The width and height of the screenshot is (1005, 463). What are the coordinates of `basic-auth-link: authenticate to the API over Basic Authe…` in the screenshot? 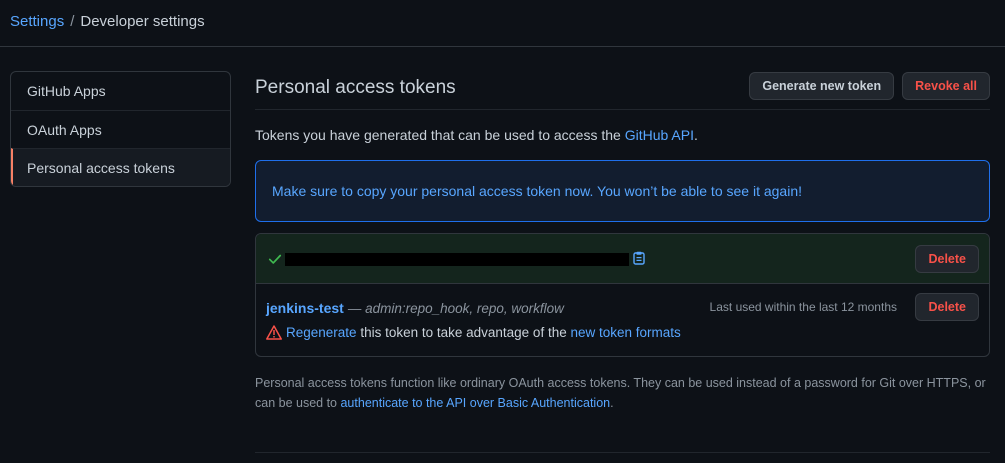 It's located at (475, 403).